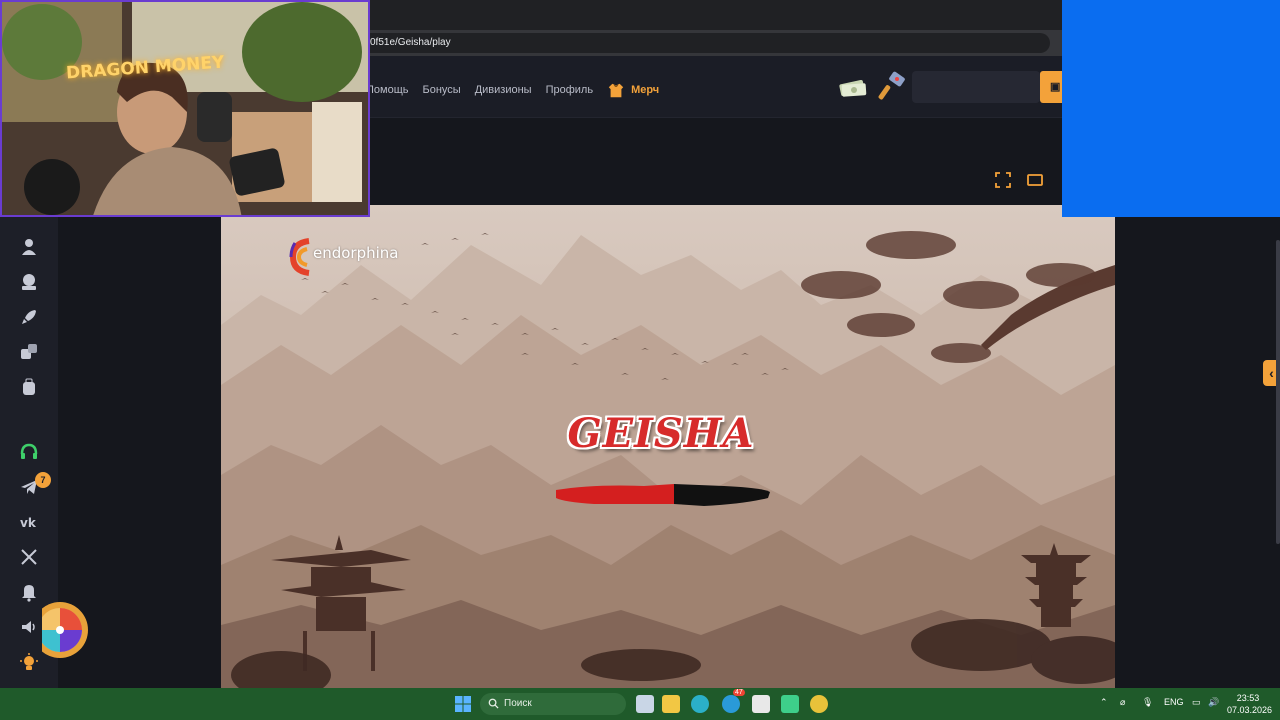  I want to click on user-icon, so click(29, 247).